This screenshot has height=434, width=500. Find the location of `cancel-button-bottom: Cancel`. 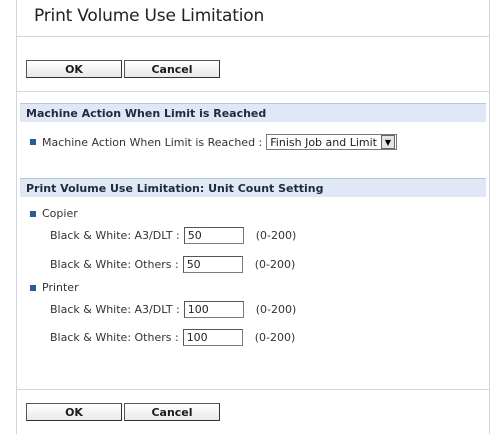

cancel-button-bottom: Cancel is located at coordinates (172, 412).